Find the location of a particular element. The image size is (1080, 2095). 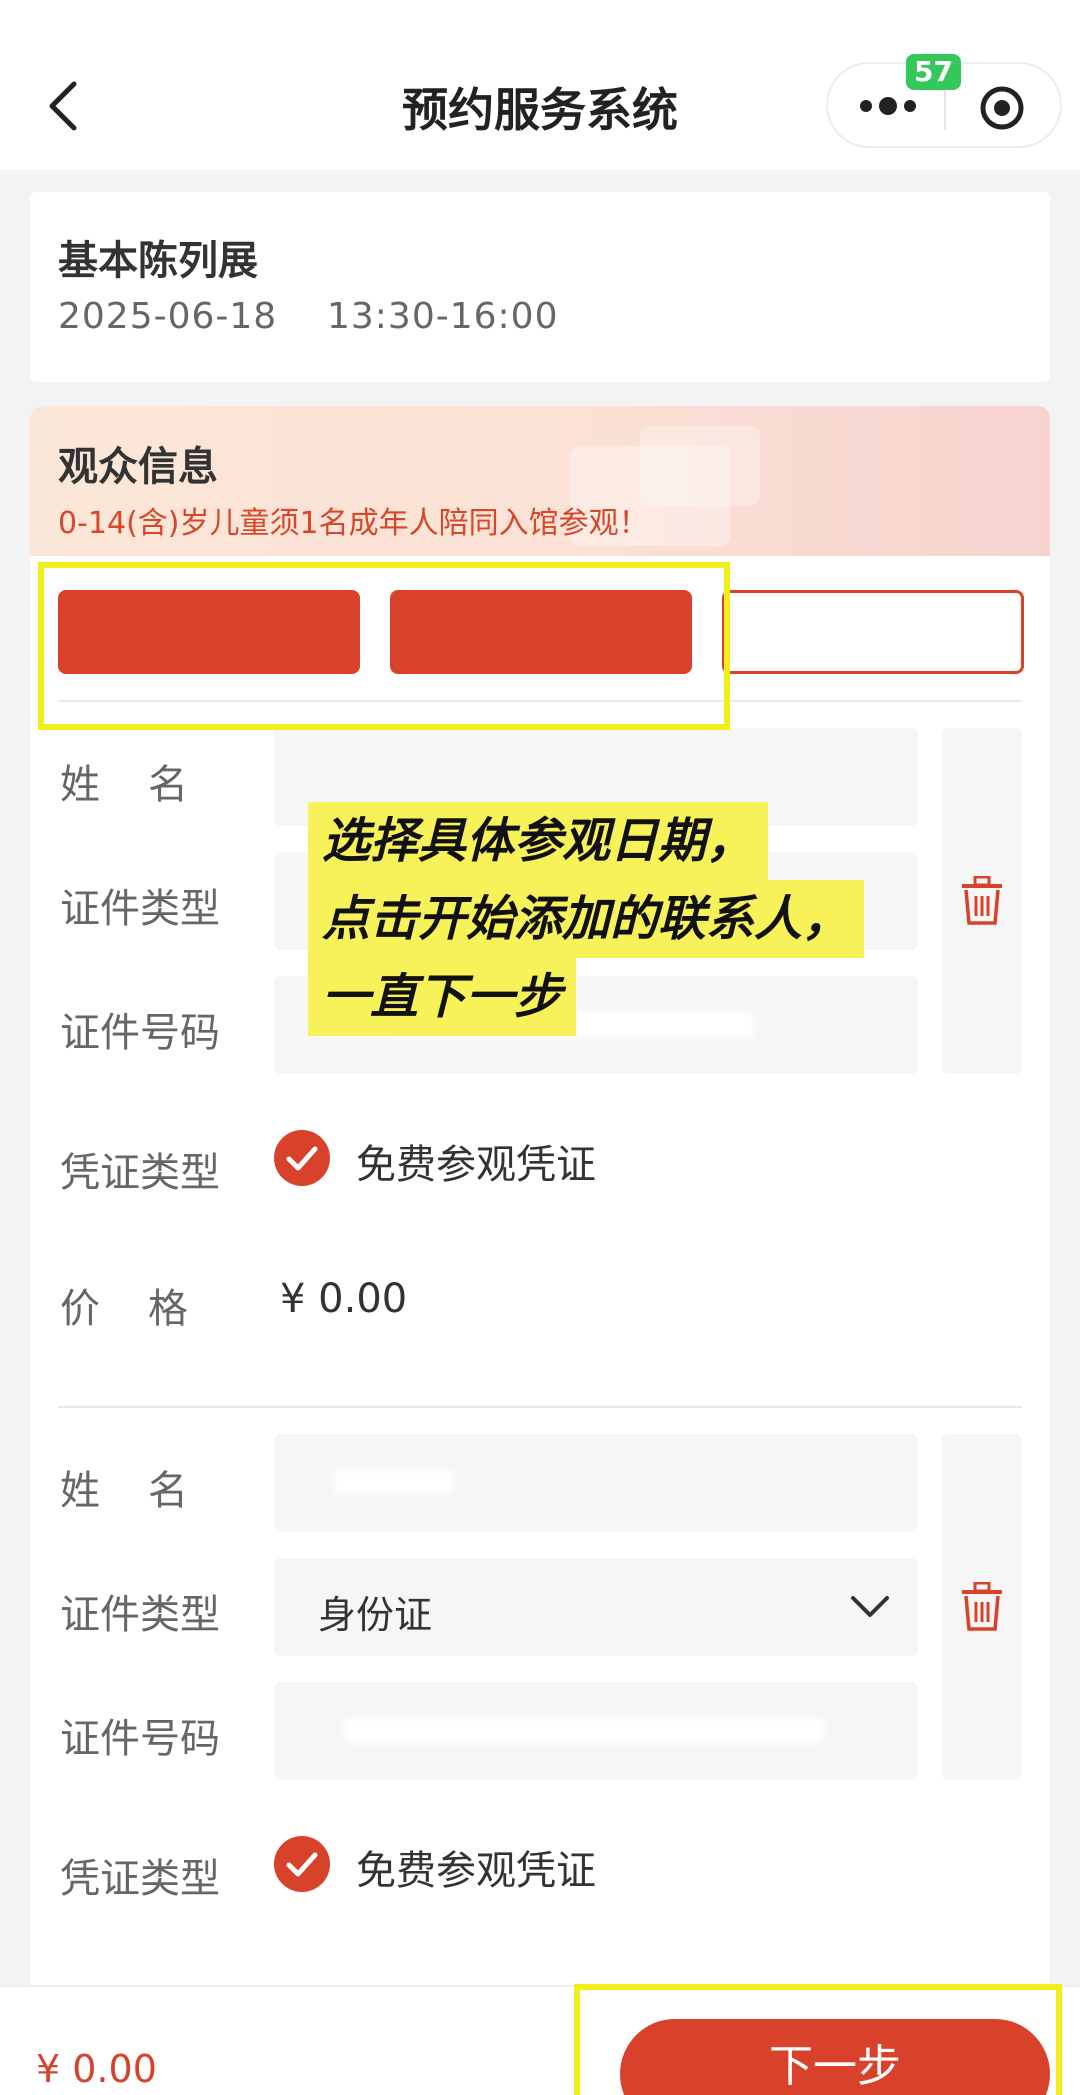

divider is located at coordinates (540, 1407).